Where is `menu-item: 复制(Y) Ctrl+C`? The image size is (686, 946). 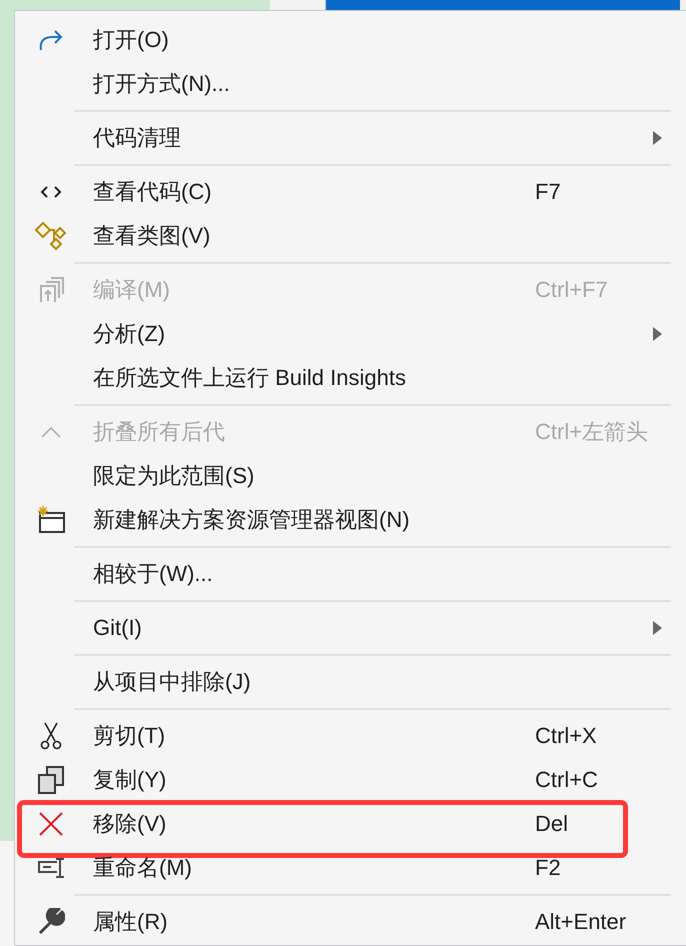 menu-item: 复制(Y) Ctrl+C is located at coordinates (350, 780).